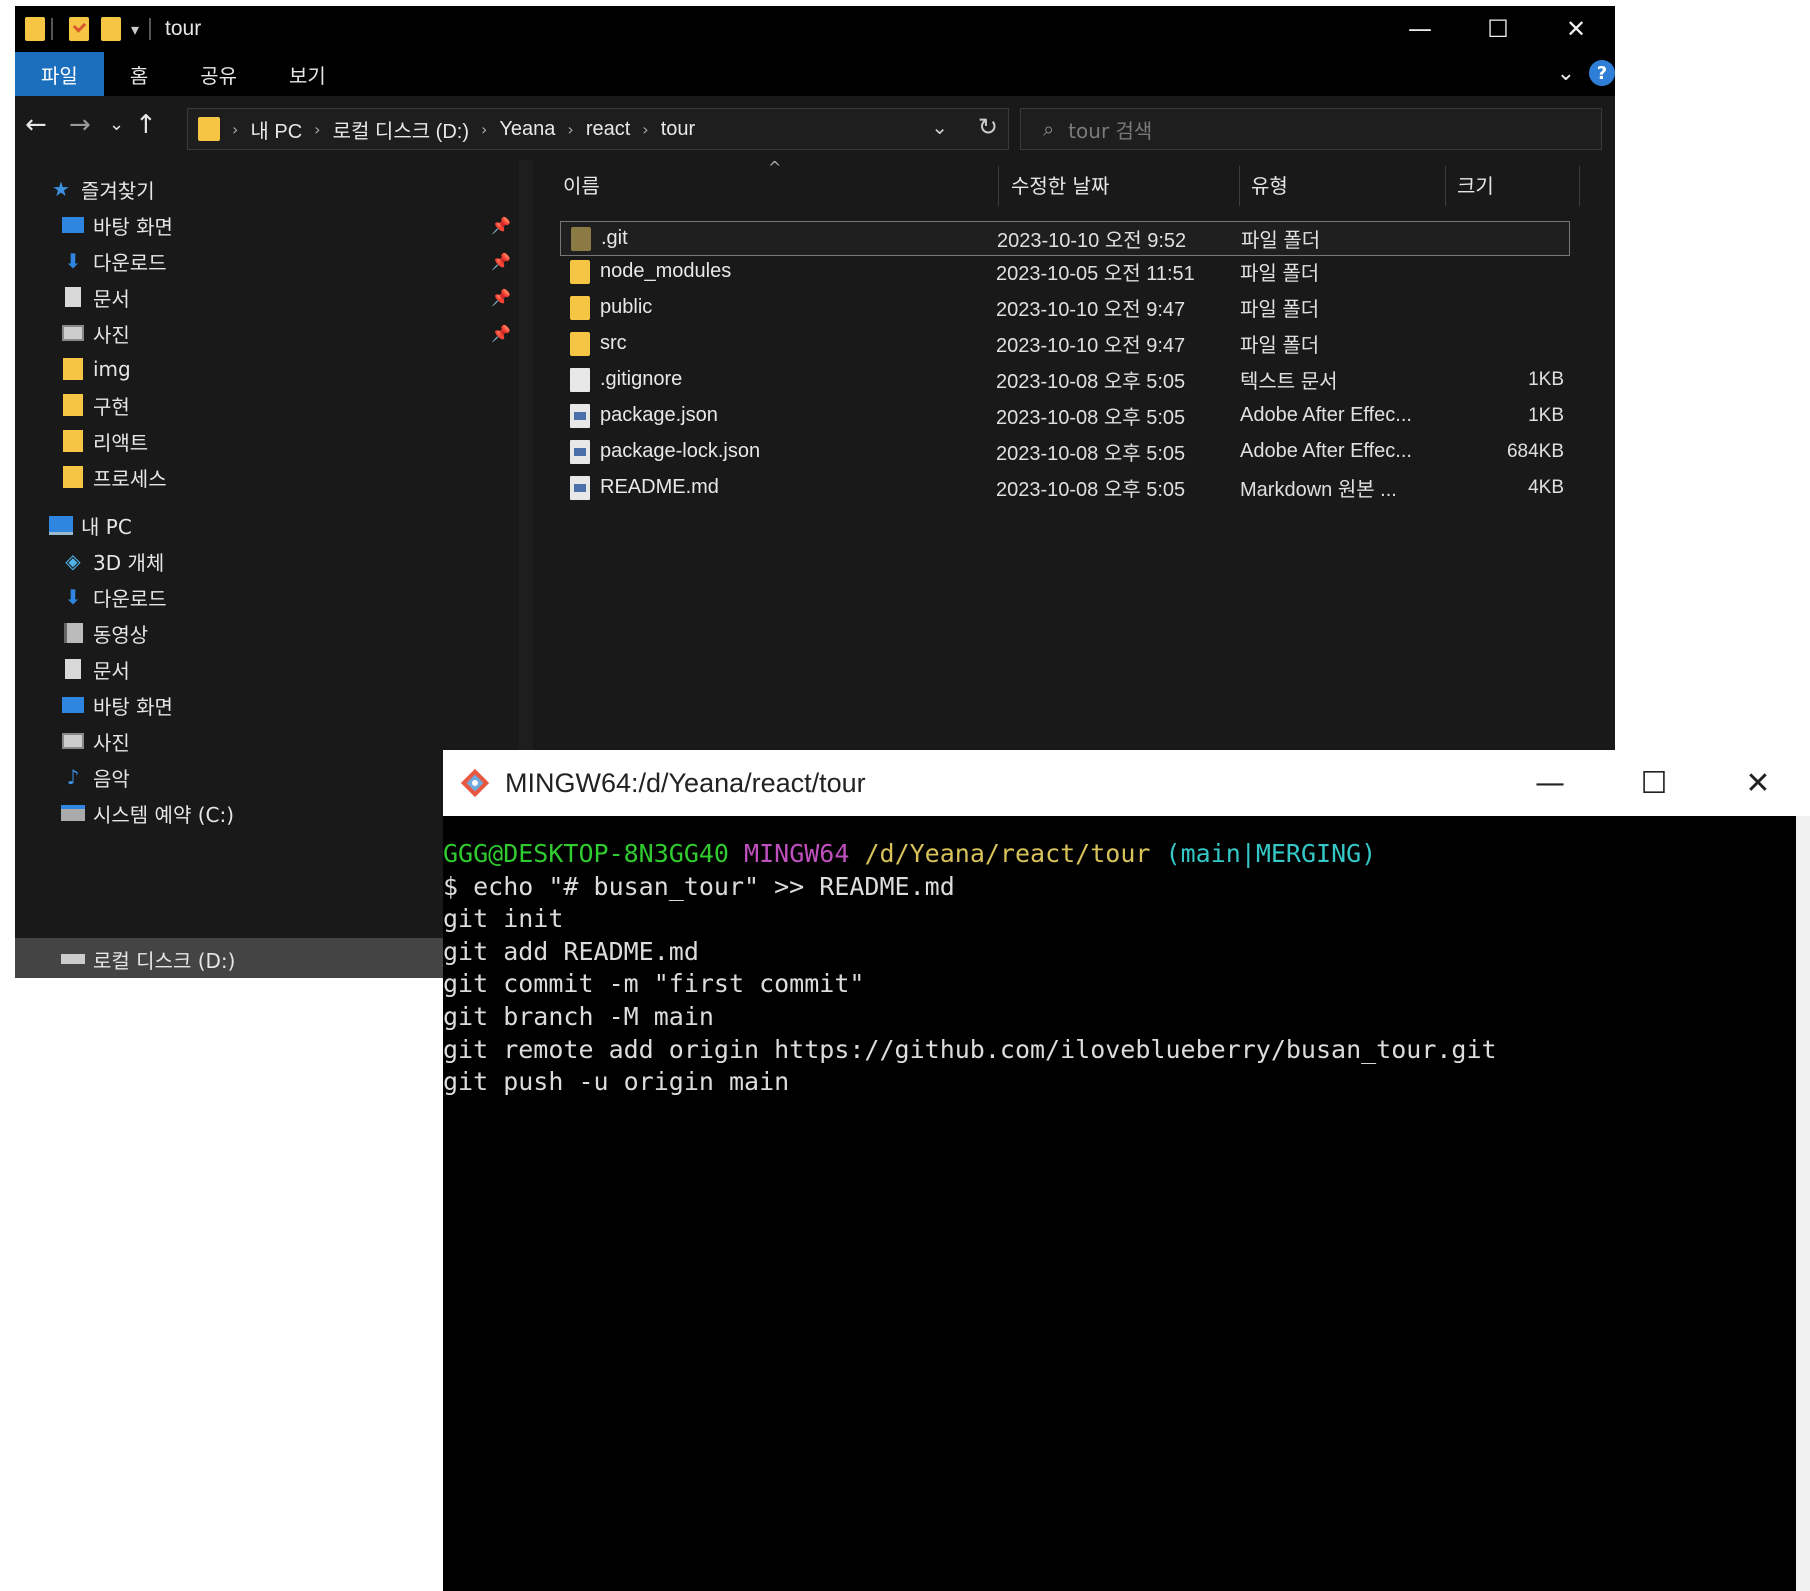 Image resolution: width=1810 pixels, height=1591 pixels. Describe the element at coordinates (581, 184) in the screenshot. I see `column-header-name: 이름` at that location.